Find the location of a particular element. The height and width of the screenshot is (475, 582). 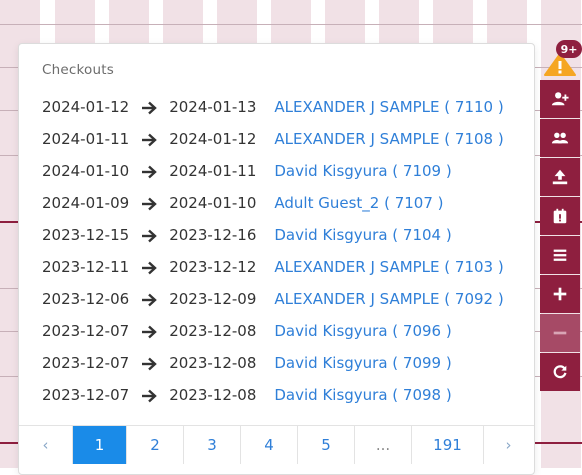

pagination-prev: ‹ is located at coordinates (46, 445).